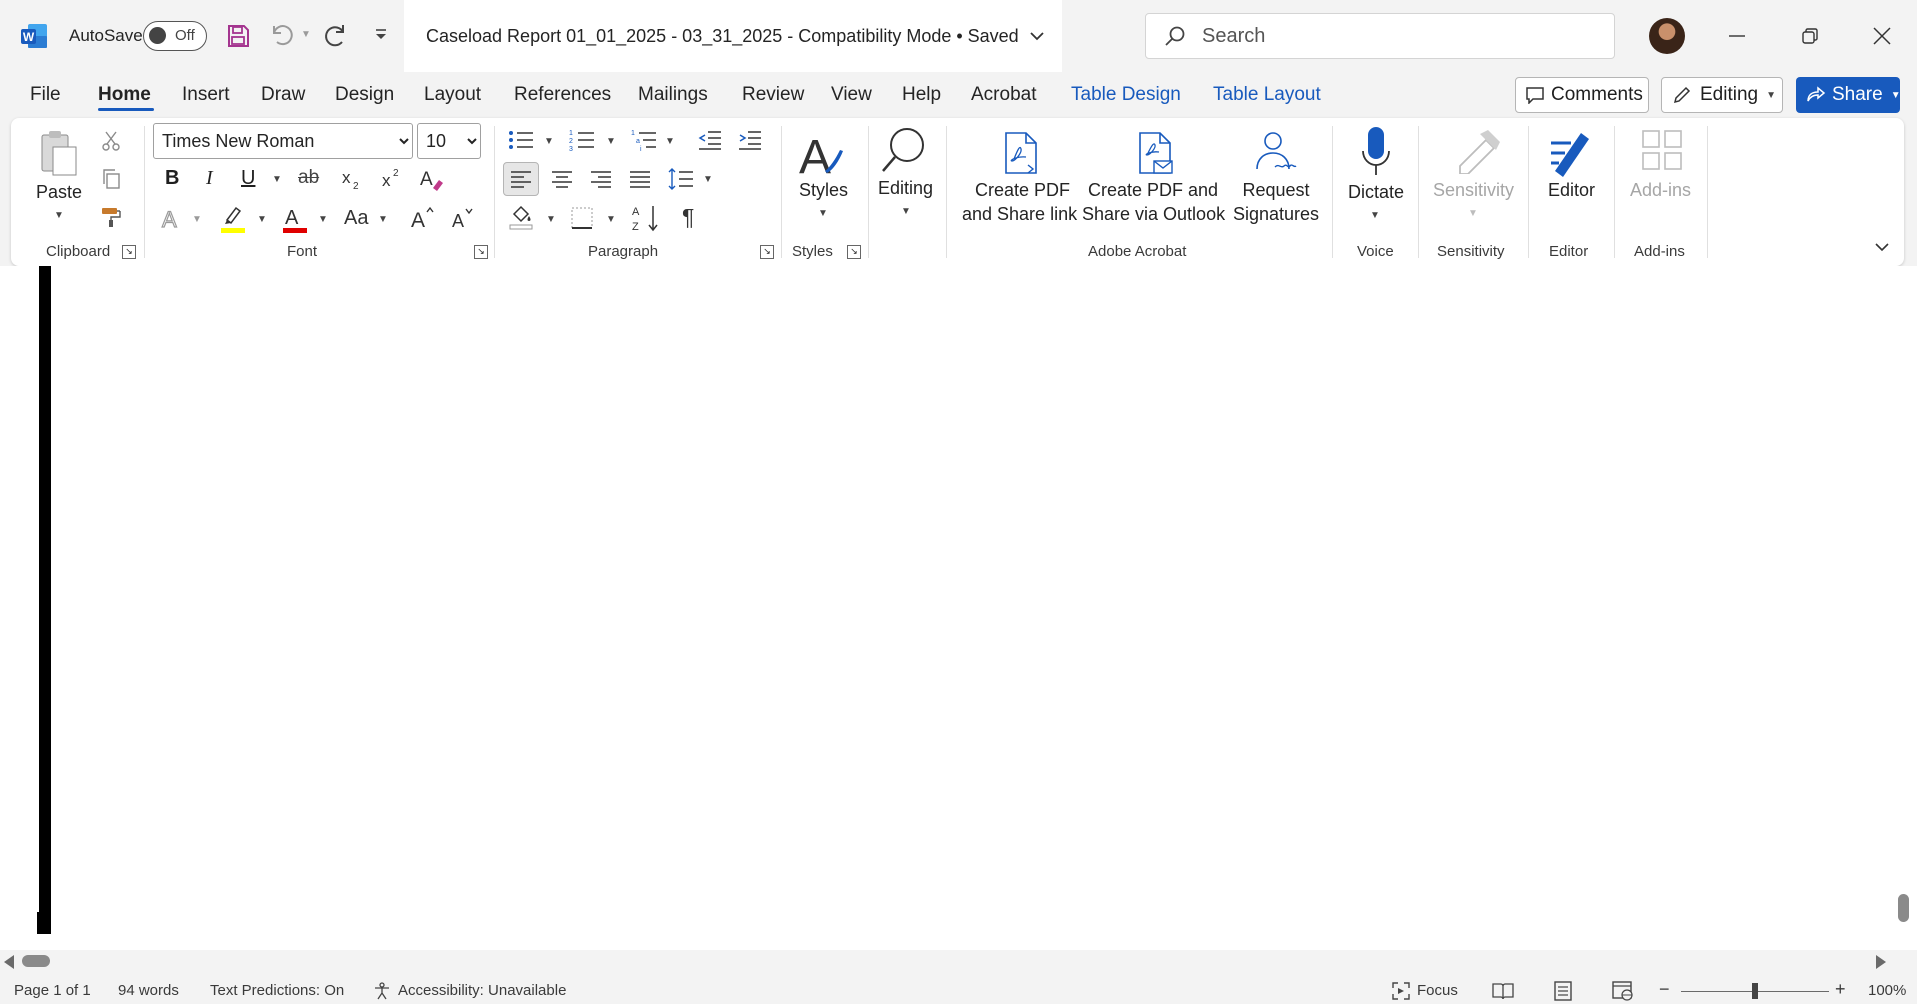  What do you see at coordinates (708, 179) in the screenshot?
I see `line-spacing-dropdown-icon: ▼` at bounding box center [708, 179].